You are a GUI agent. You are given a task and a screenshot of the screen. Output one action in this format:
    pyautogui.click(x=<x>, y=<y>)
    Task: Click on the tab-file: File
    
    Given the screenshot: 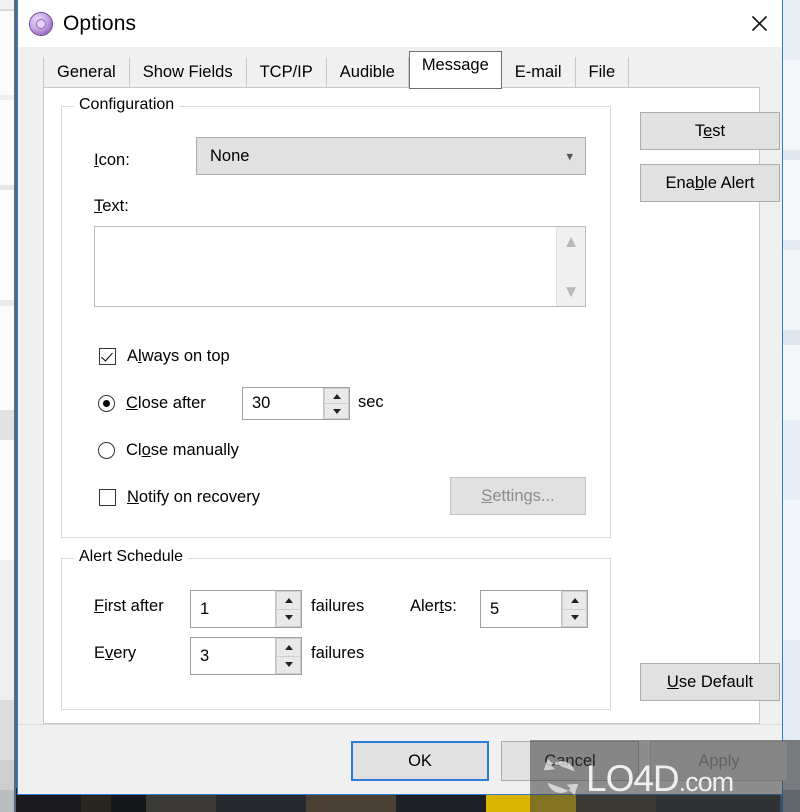 What is the action you would take?
    pyautogui.click(x=602, y=72)
    